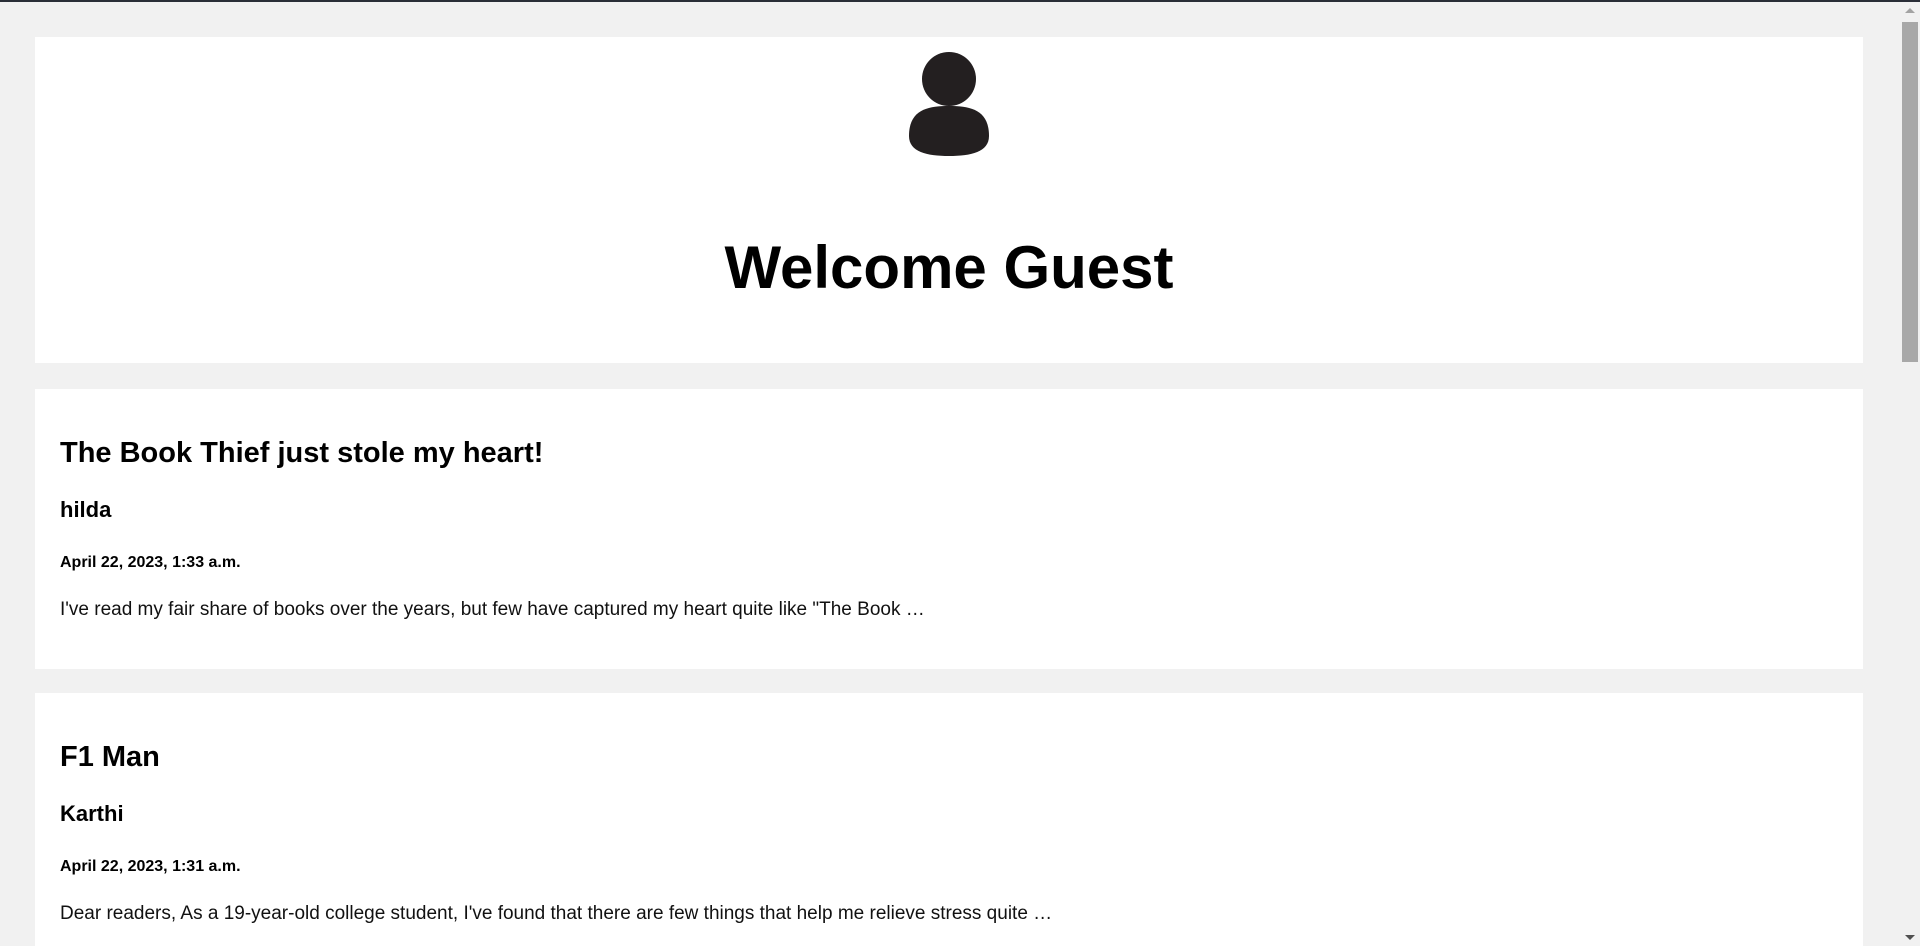 The width and height of the screenshot is (1920, 946). Describe the element at coordinates (1910, 10) in the screenshot. I see `scroll-up-arrow-icon` at that location.